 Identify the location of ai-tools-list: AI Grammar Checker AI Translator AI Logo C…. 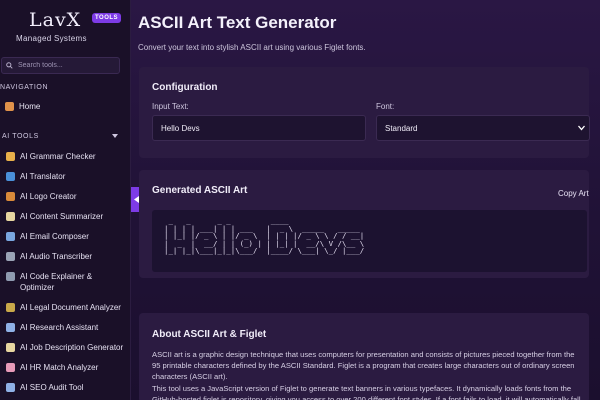
(66, 275).